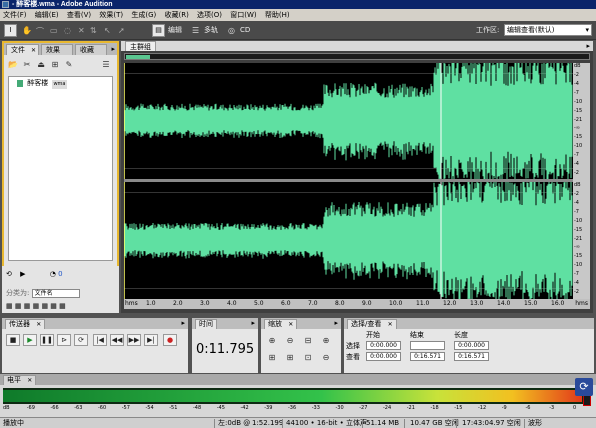  What do you see at coordinates (55, 65) in the screenshot?
I see `insert-icon: ⊞` at bounding box center [55, 65].